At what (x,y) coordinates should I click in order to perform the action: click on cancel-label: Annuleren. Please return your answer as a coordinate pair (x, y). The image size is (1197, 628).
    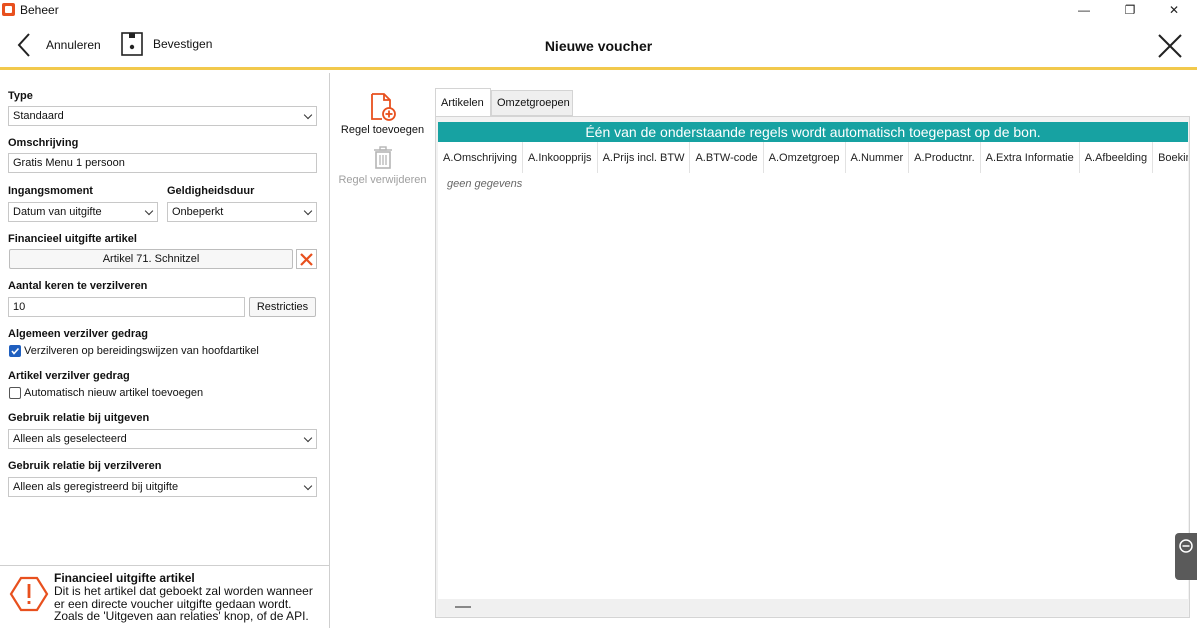
    Looking at the image, I should click on (73, 45).